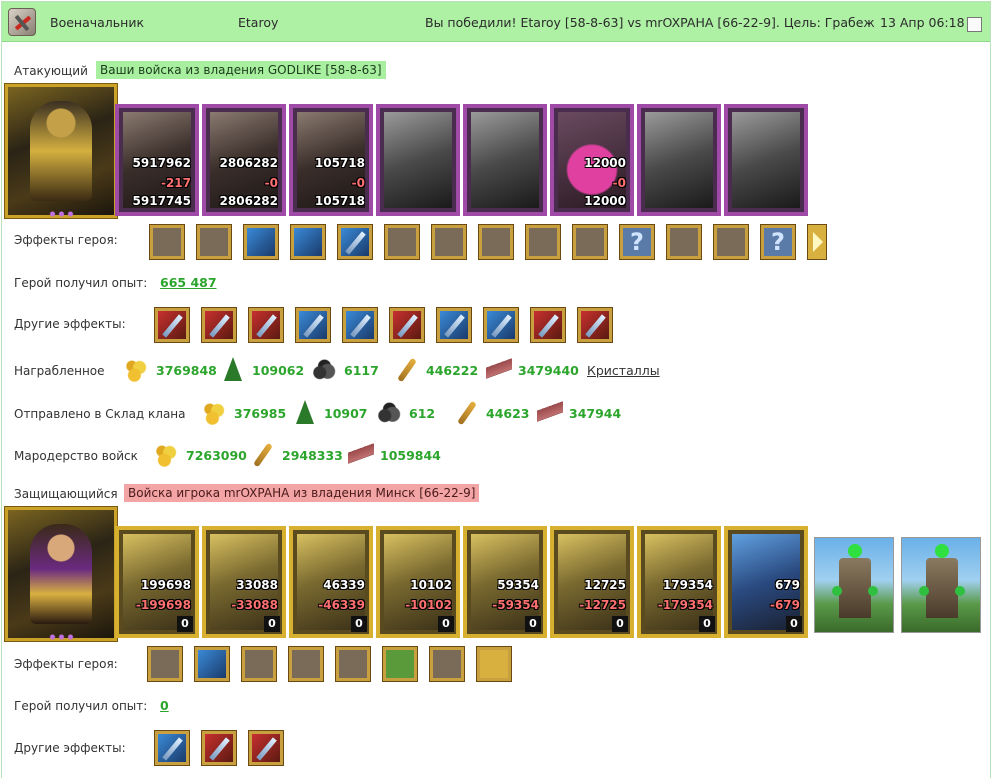 Image resolution: width=994 pixels, height=778 pixels. What do you see at coordinates (66, 664) in the screenshot?
I see `defender-hero-effects-label: Эффекты героя:` at bounding box center [66, 664].